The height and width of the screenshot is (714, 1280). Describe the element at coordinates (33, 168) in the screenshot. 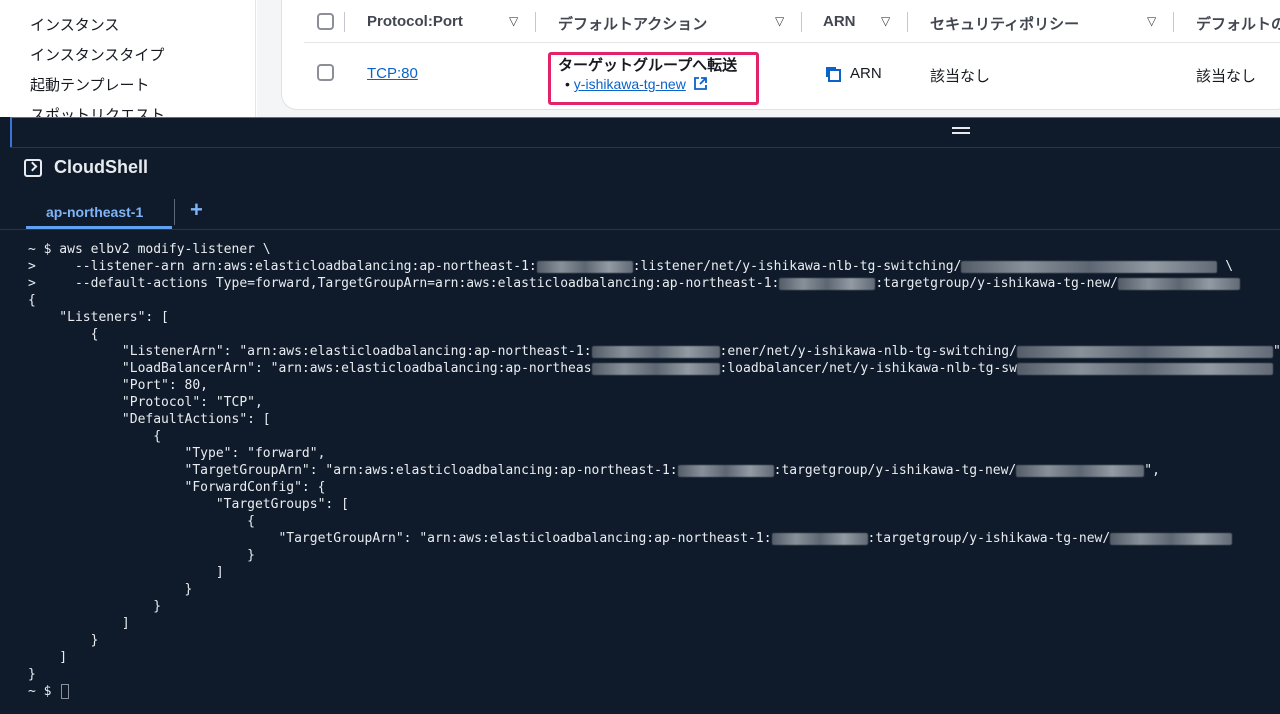

I see `terminal-icon` at that location.